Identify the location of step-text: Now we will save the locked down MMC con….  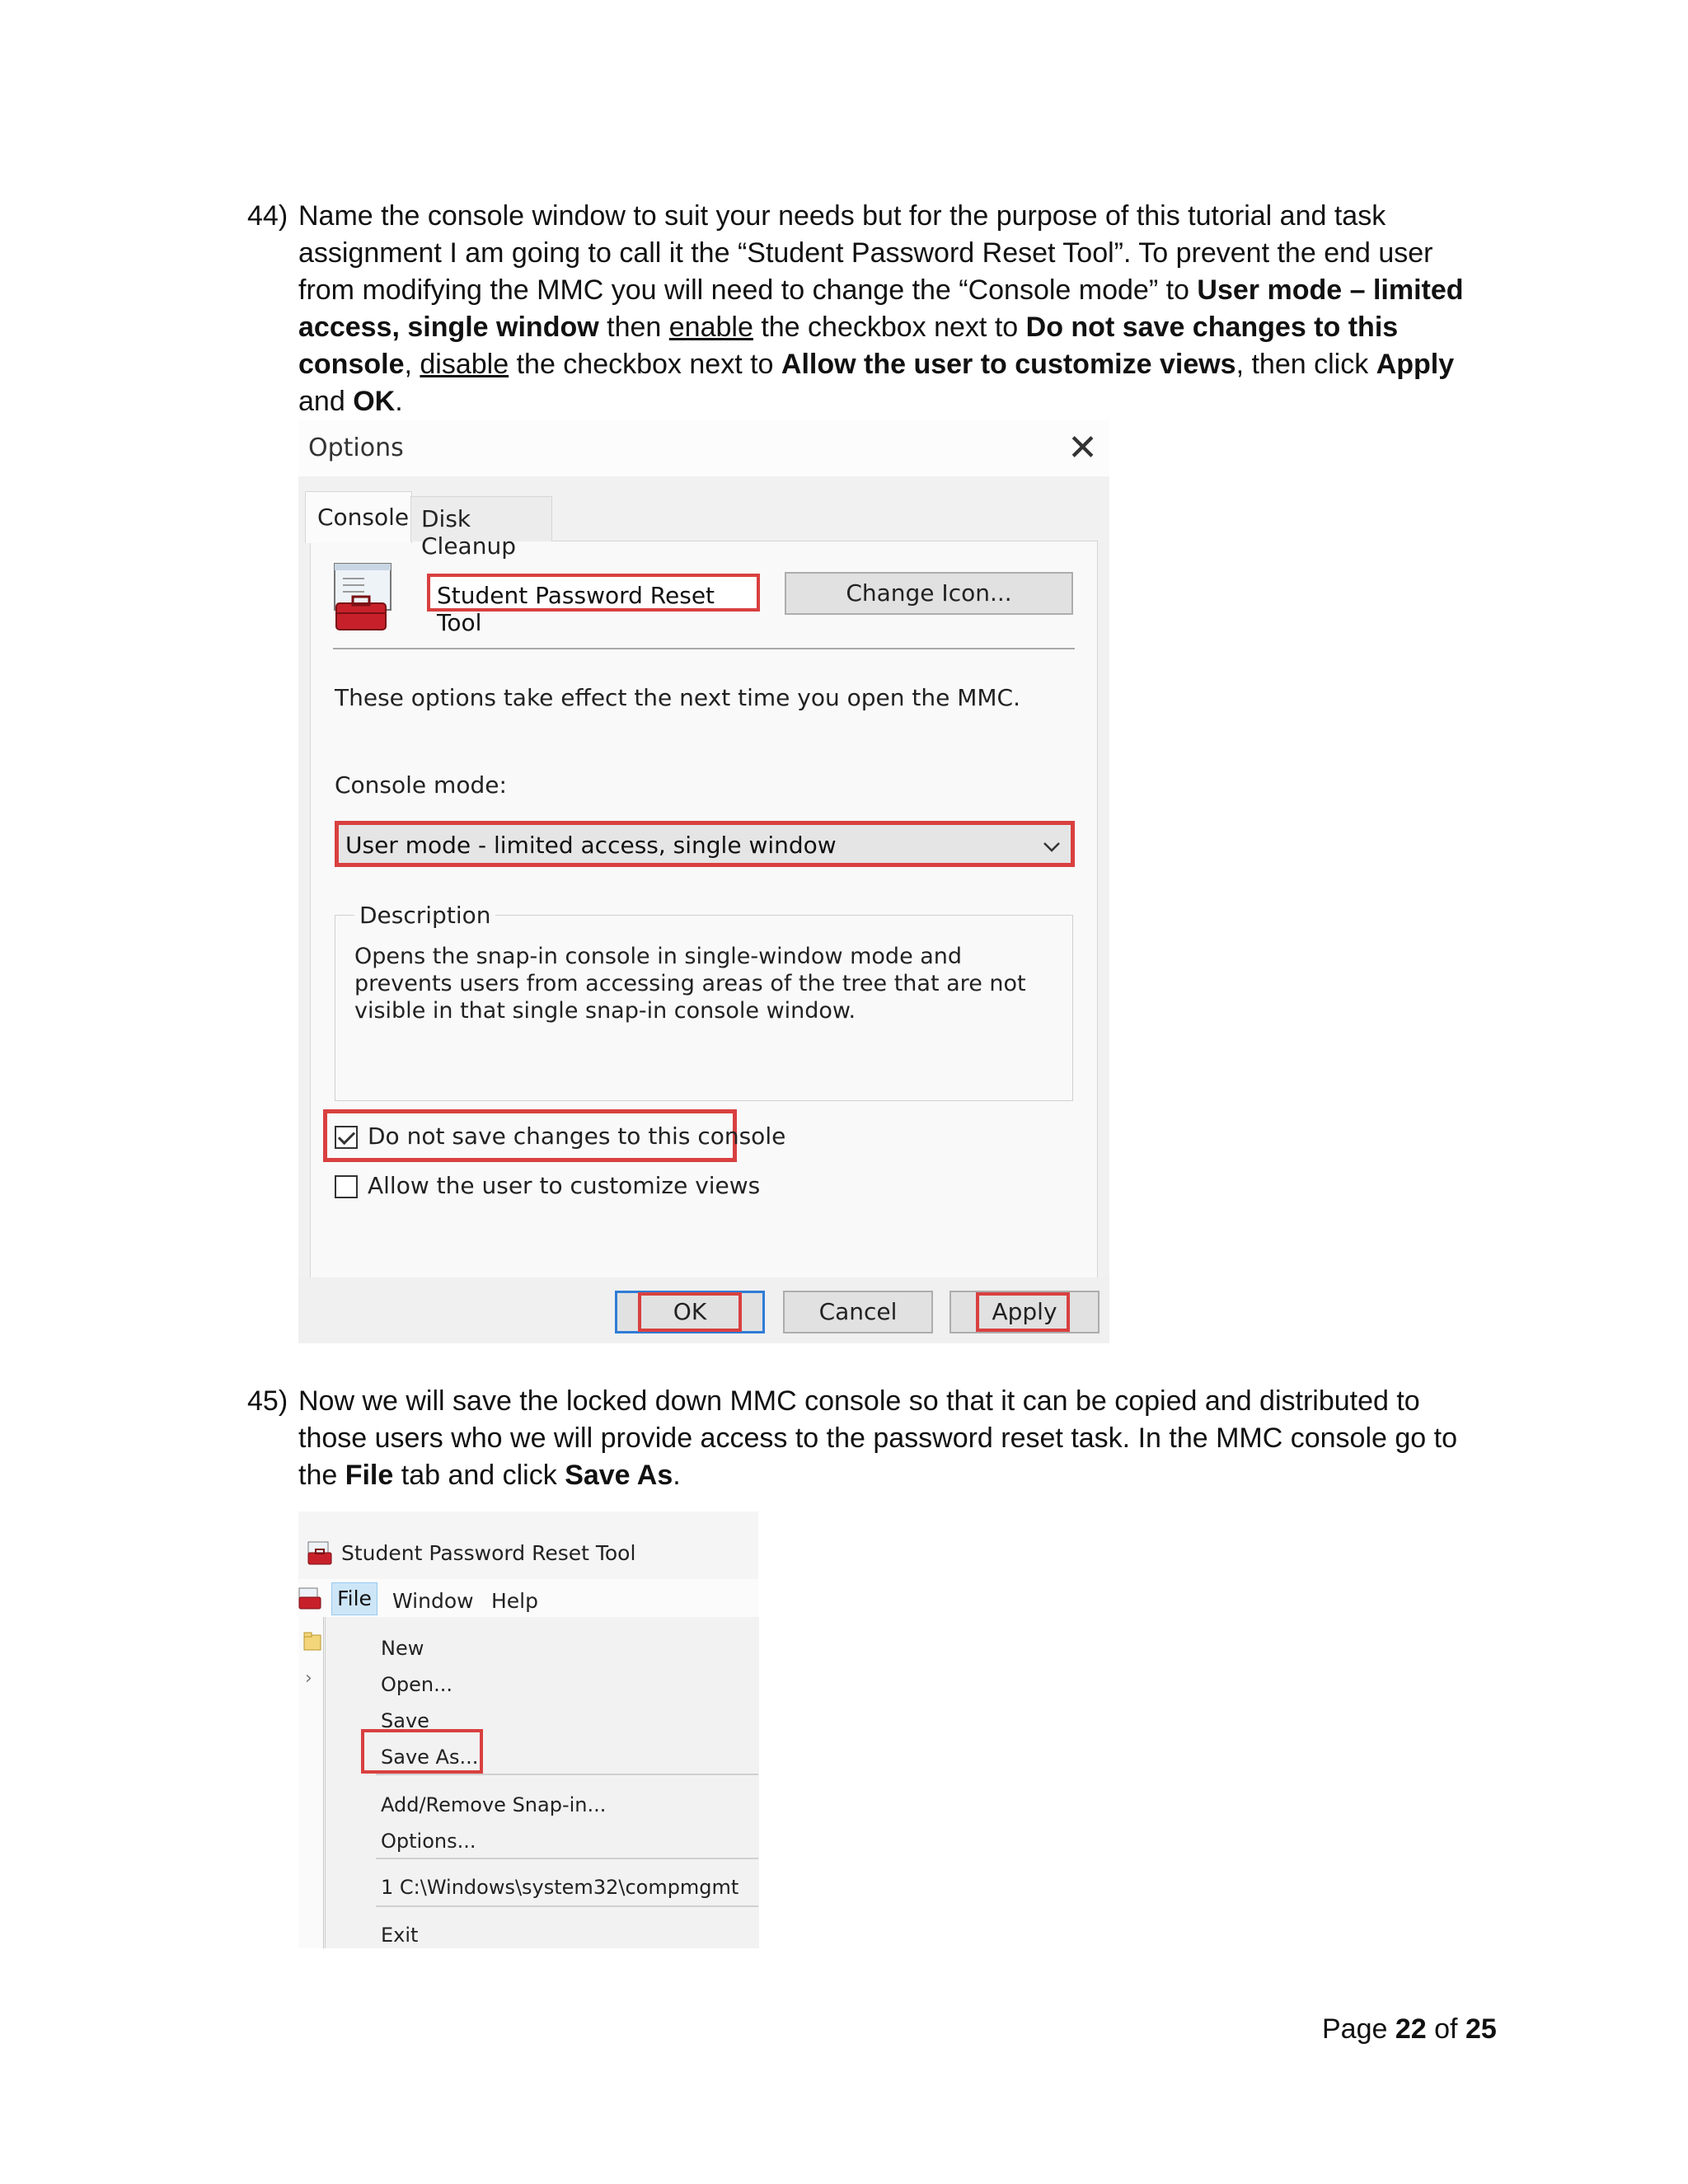
(877, 1438).